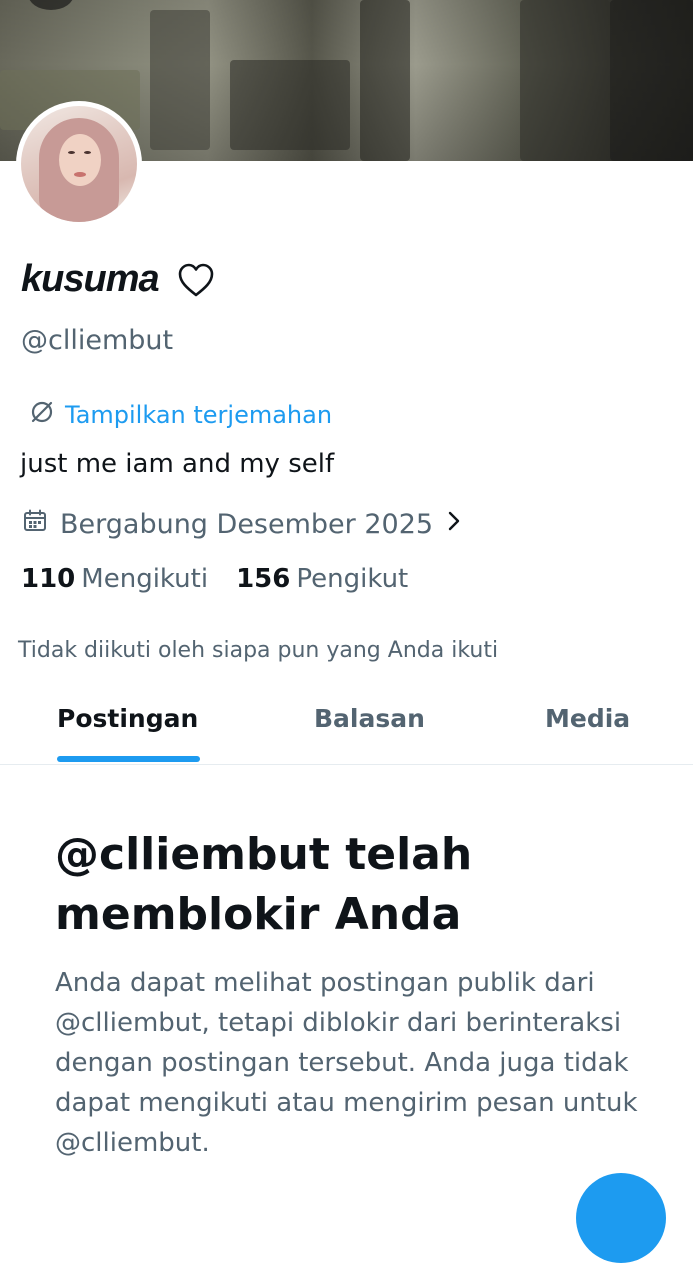 The height and width of the screenshot is (1263, 693). What do you see at coordinates (199, 415) in the screenshot?
I see `translate-label: Tampilkan terjemahan` at bounding box center [199, 415].